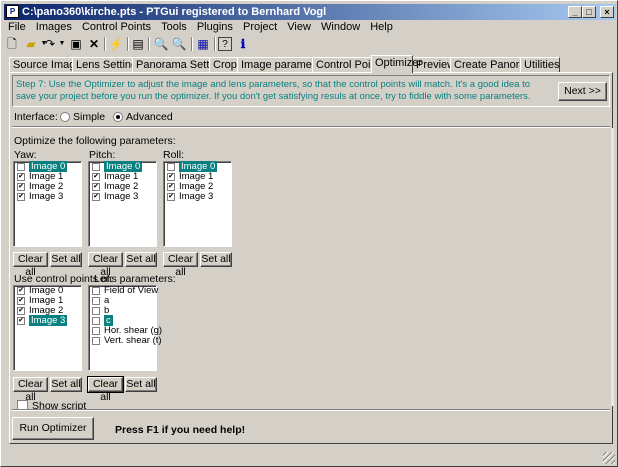 The height and width of the screenshot is (467, 618). I want to click on pitch-clear-all-button: Clear all, so click(105, 265).